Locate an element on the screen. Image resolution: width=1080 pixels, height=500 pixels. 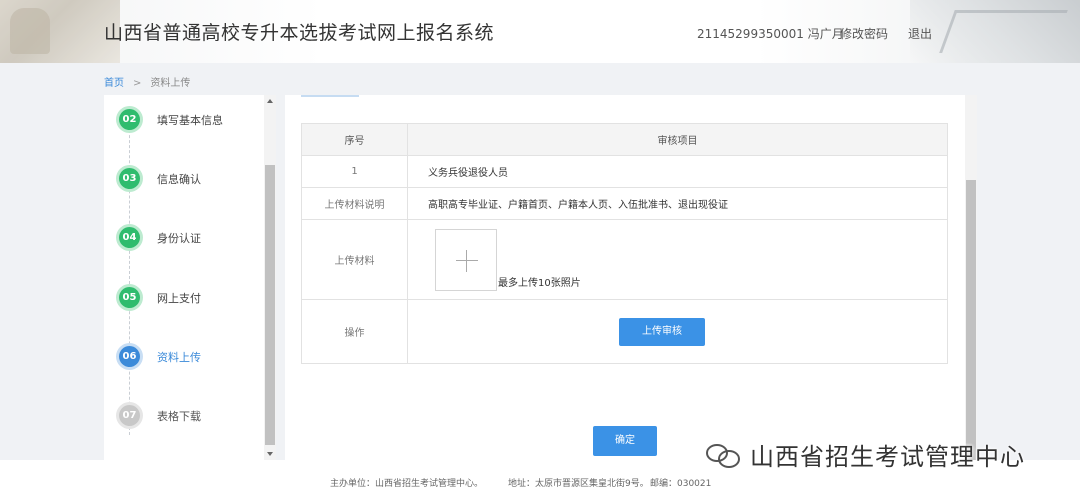
sidebar-scroll-thumb is located at coordinates (270, 305).